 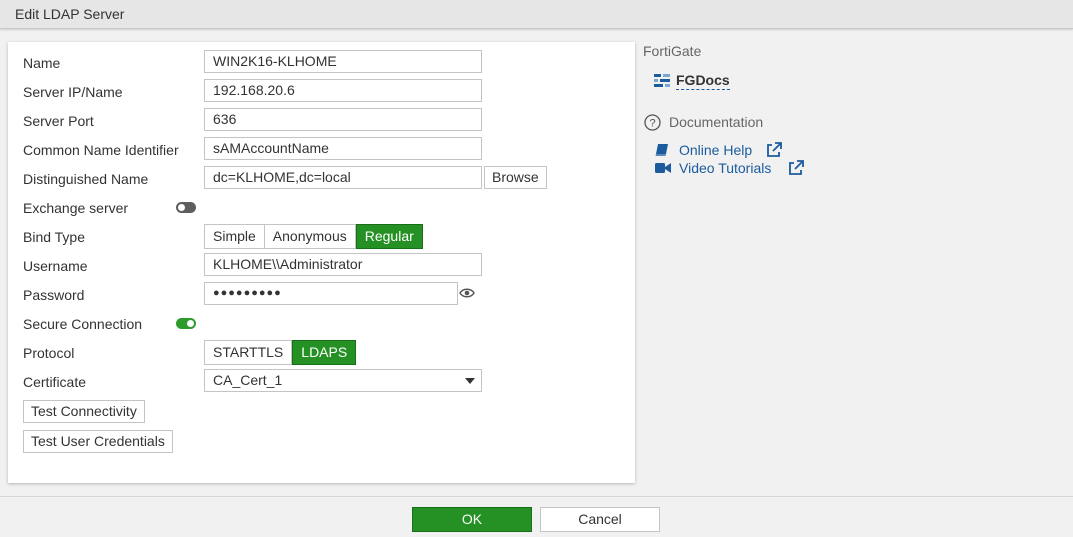 What do you see at coordinates (310, 236) in the screenshot?
I see `bind-type-anonymous: Anonymous` at bounding box center [310, 236].